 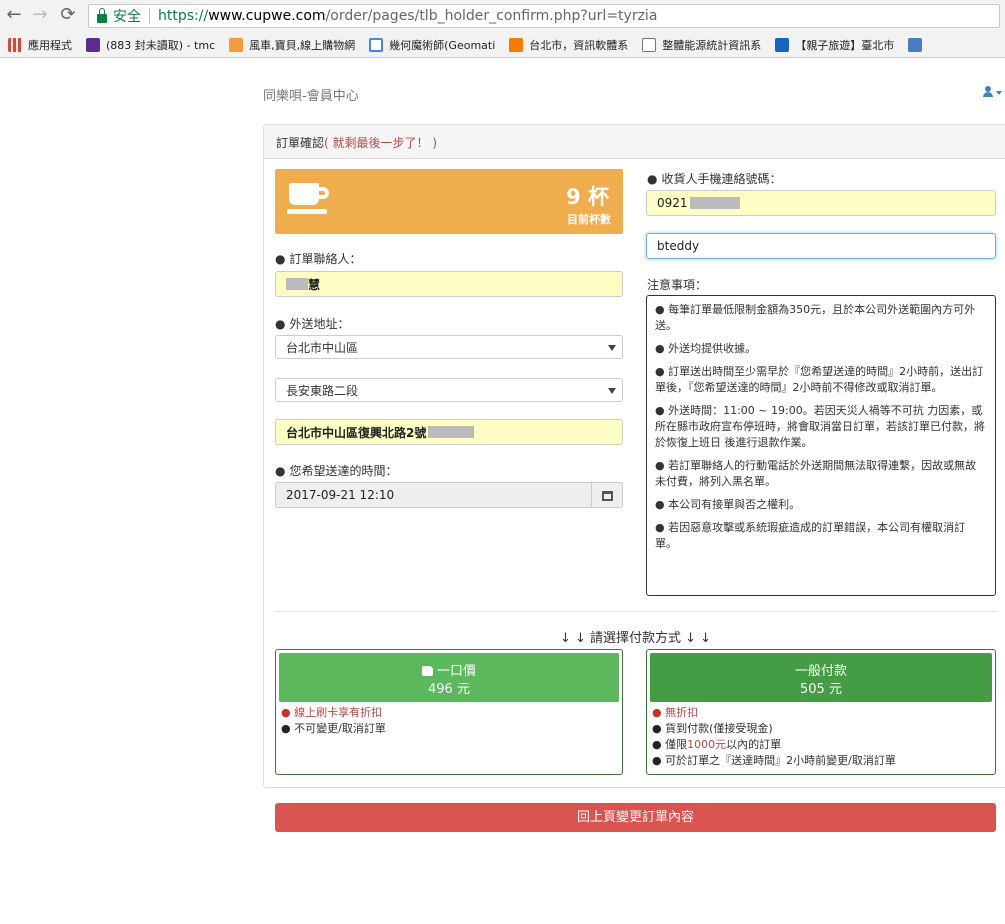 I want to click on normal-payment-button: 一般付款 505 元, so click(x=821, y=677).